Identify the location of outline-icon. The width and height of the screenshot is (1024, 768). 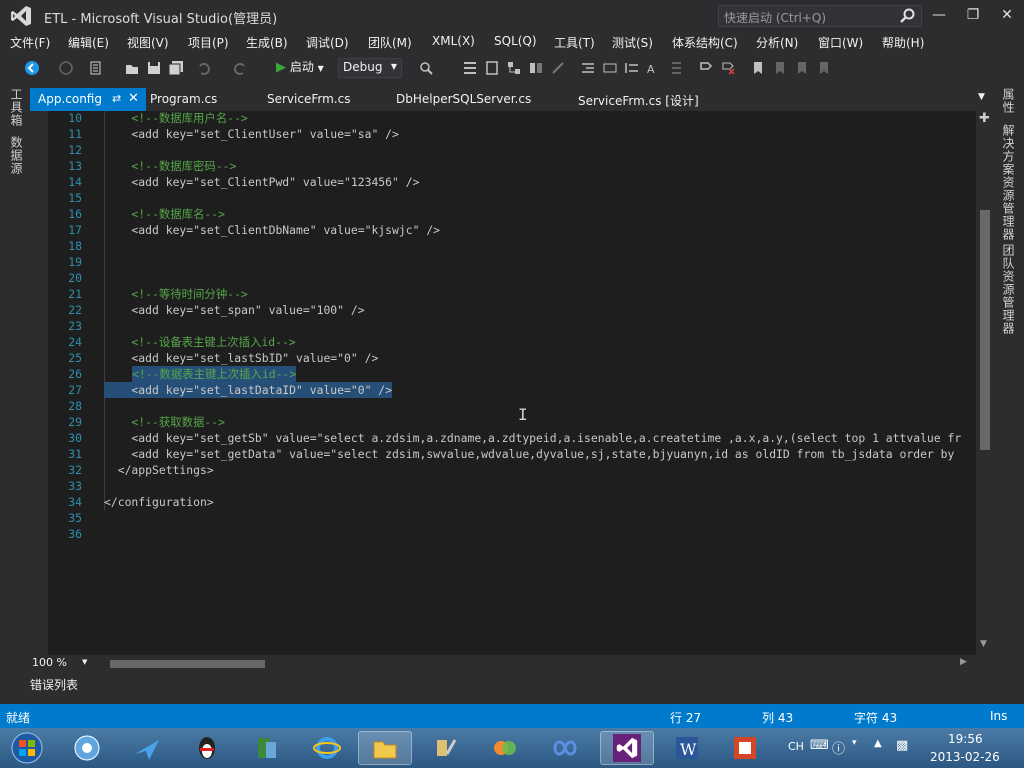
(676, 68).